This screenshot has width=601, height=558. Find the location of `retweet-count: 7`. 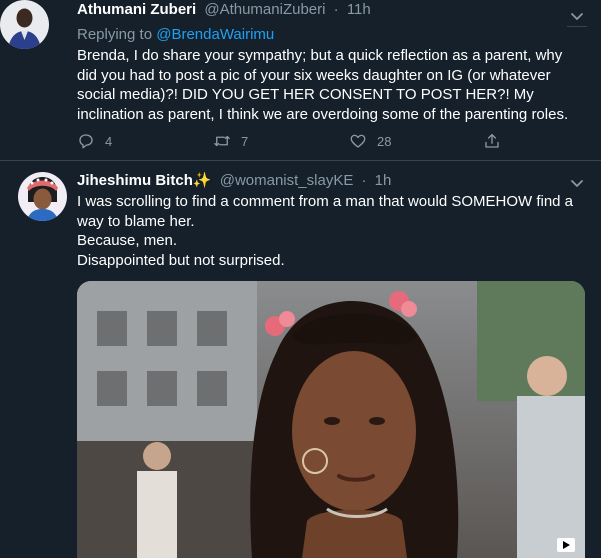

retweet-count: 7 is located at coordinates (245, 141).